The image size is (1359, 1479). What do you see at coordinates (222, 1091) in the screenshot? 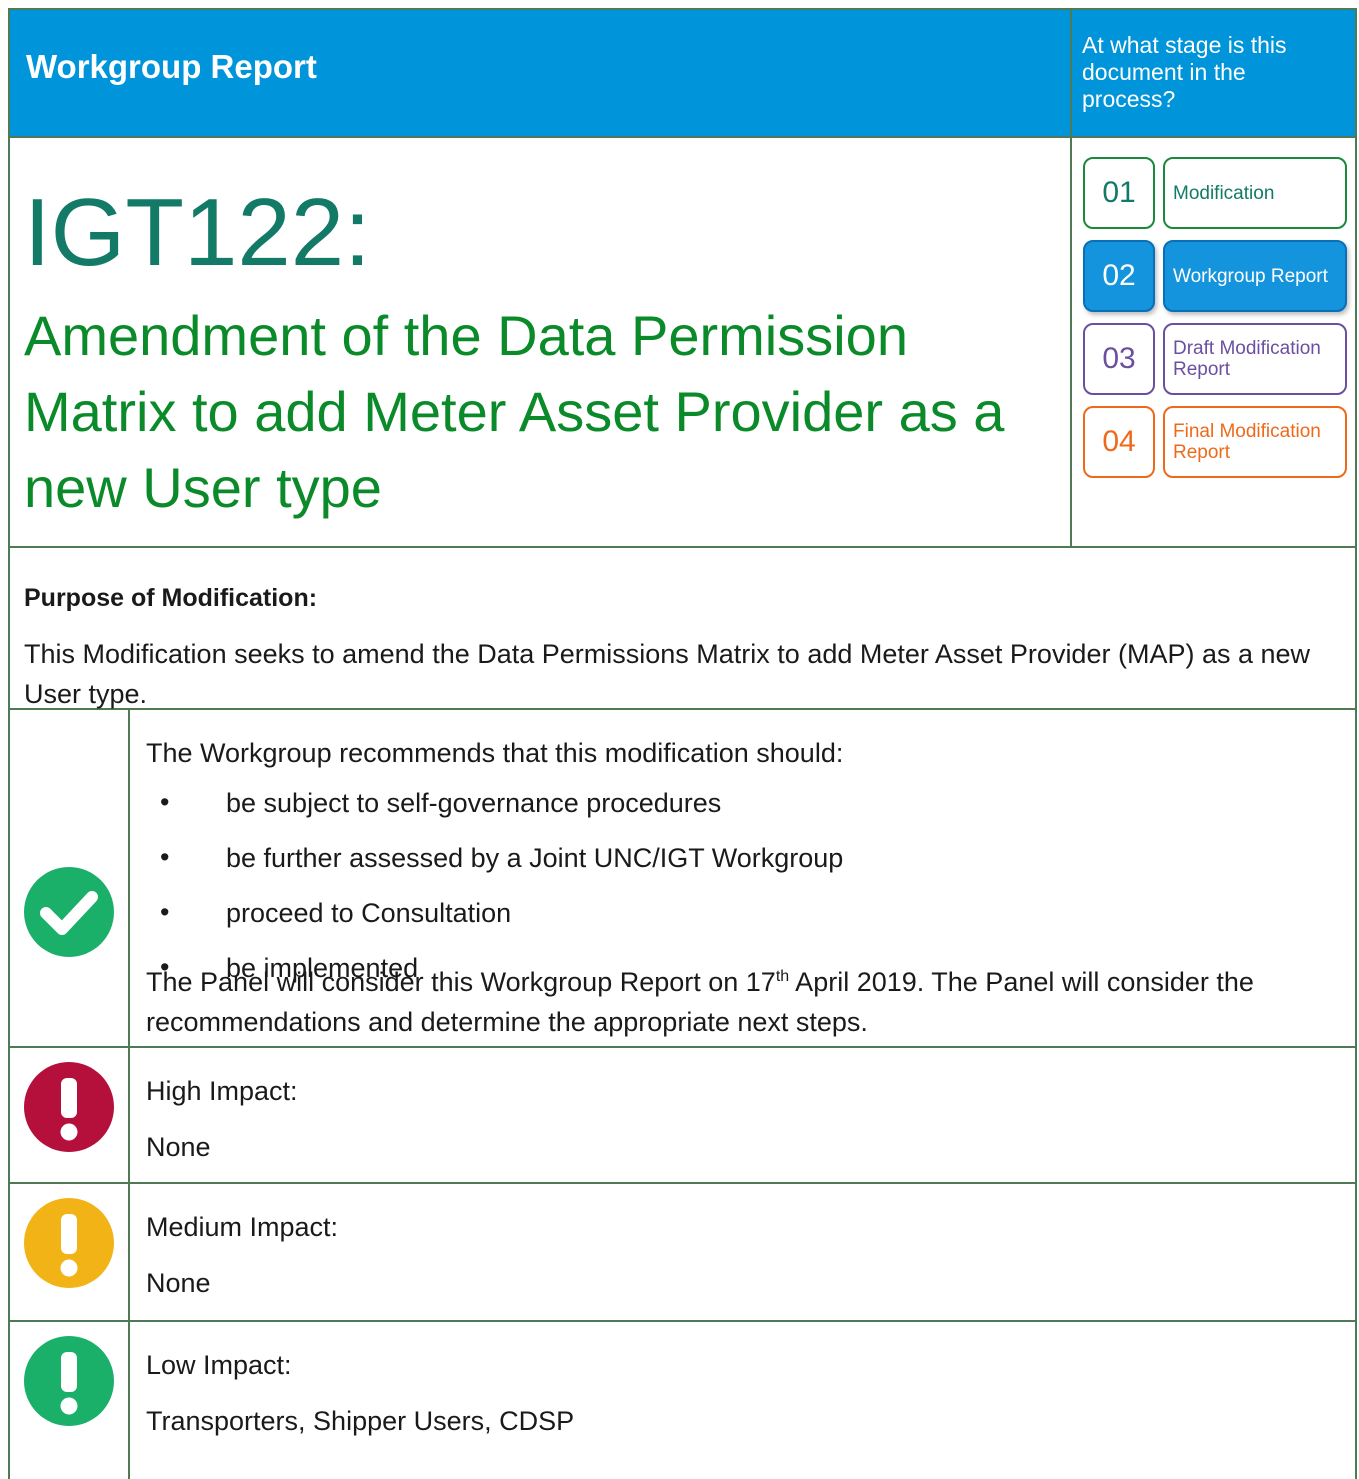
I see `high-impact-label: High Impact:` at bounding box center [222, 1091].